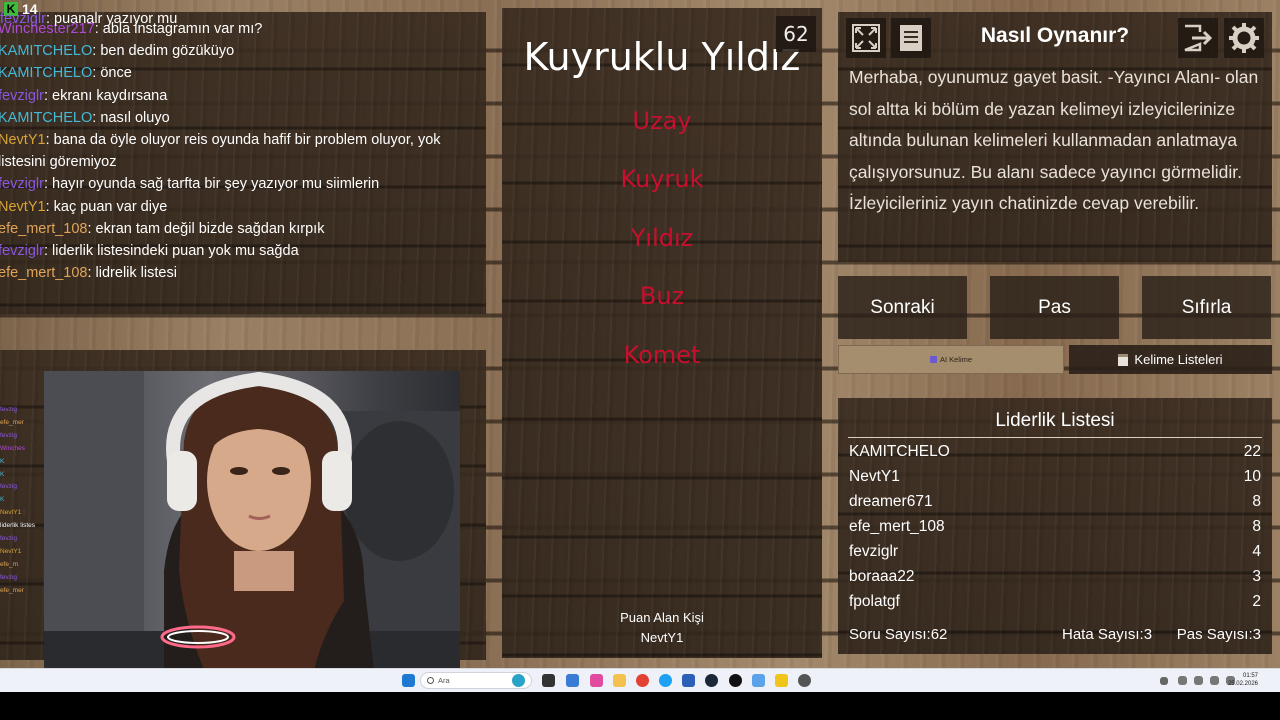  Describe the element at coordinates (1252, 476) in the screenshot. I see `player-score: 10` at that location.